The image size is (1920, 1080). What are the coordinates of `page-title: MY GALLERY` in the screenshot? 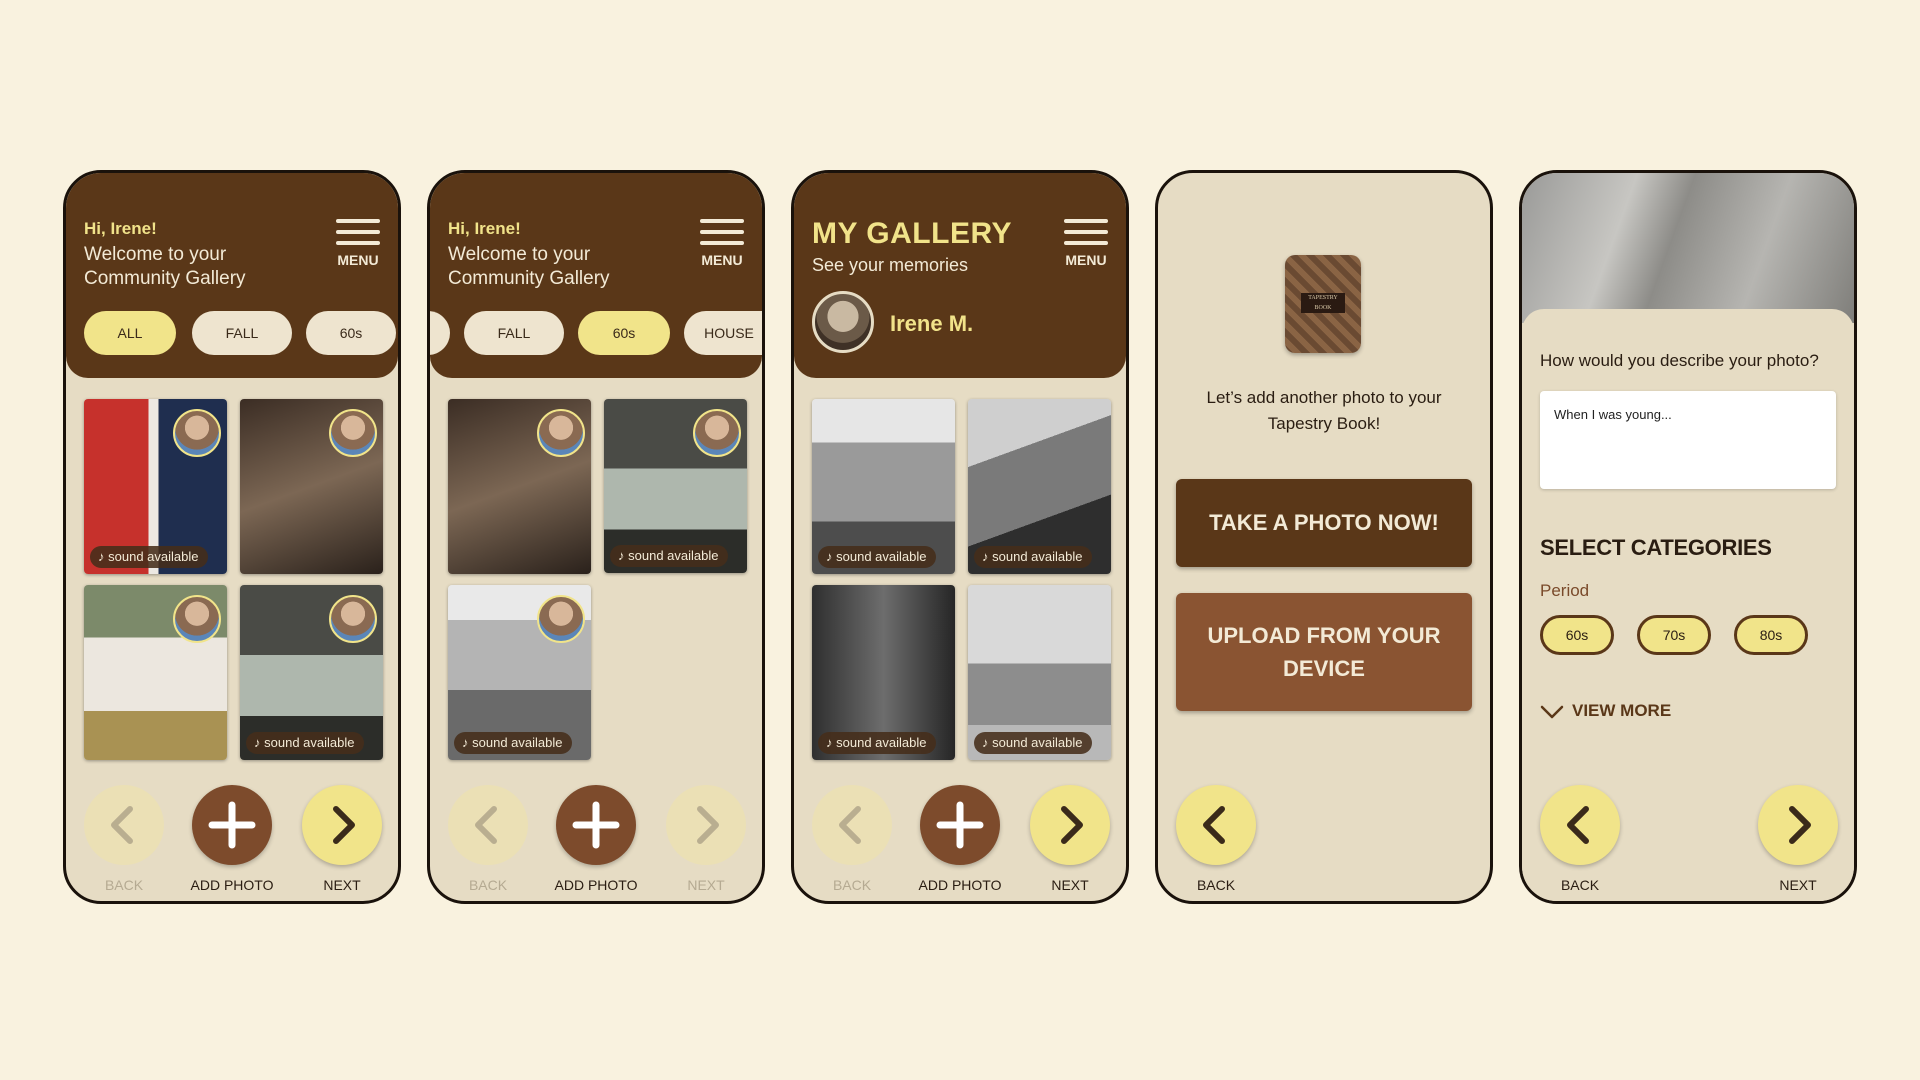 It's located at (912, 233).